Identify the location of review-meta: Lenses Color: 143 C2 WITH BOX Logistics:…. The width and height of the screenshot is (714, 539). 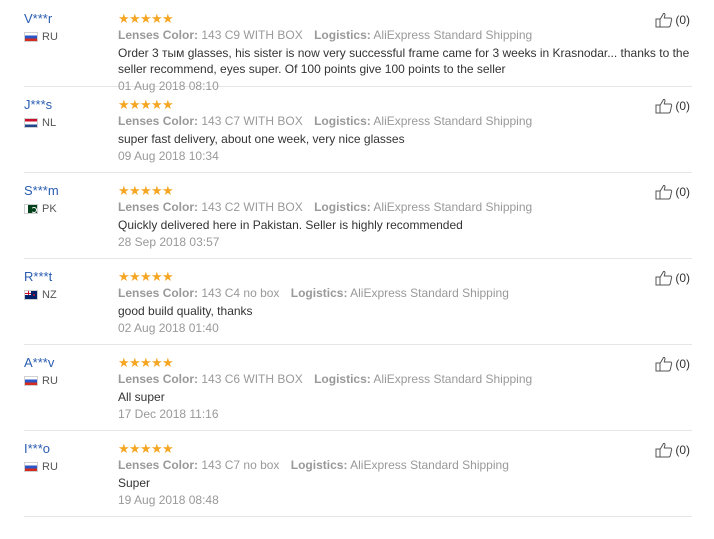
(408, 207).